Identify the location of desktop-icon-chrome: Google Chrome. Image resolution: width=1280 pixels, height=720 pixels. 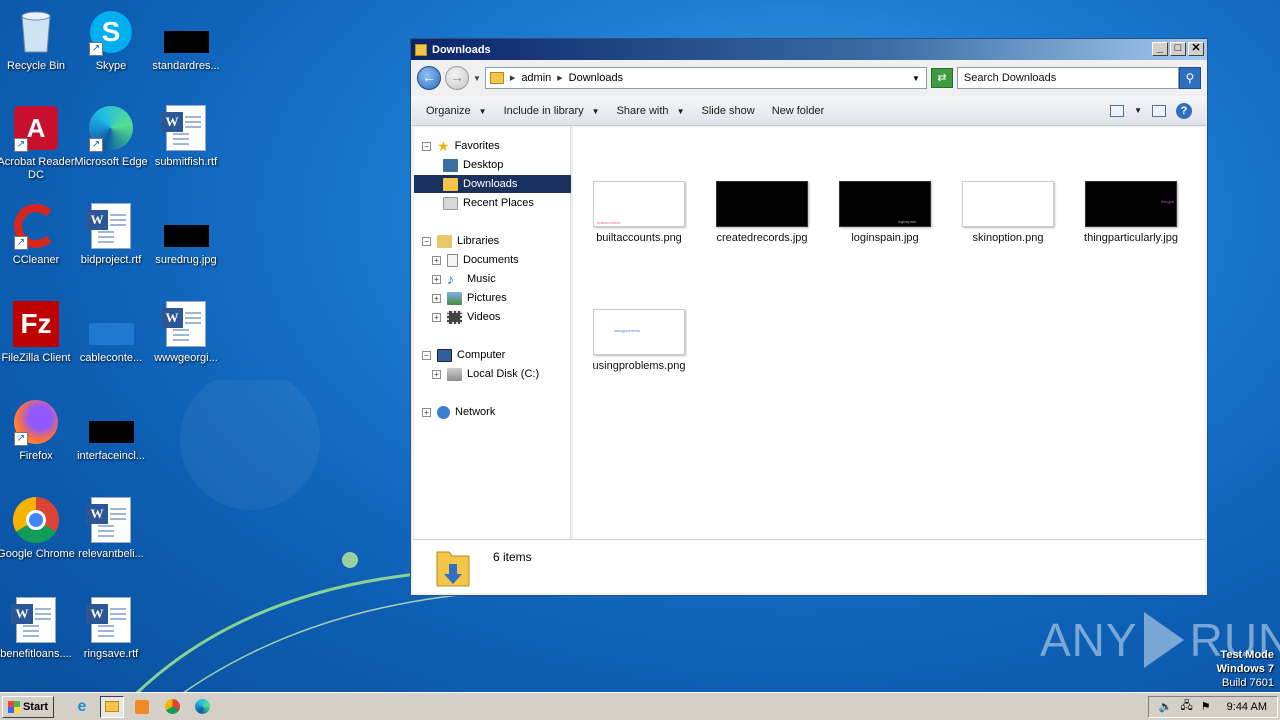
(37, 528).